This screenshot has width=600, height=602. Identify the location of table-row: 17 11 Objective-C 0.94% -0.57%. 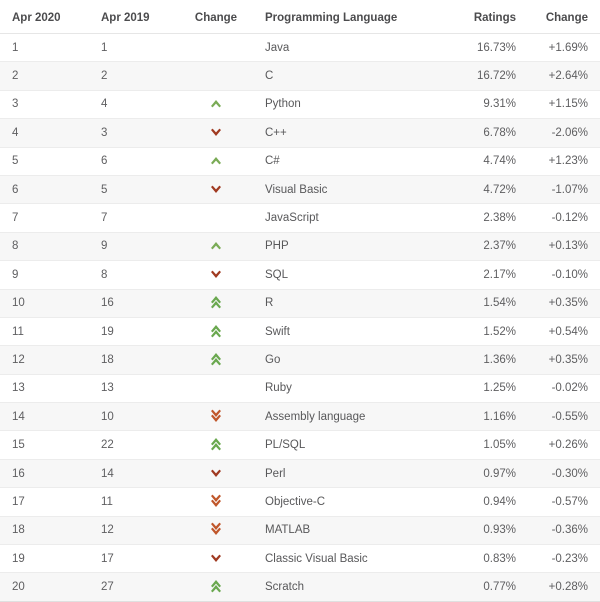
(300, 502).